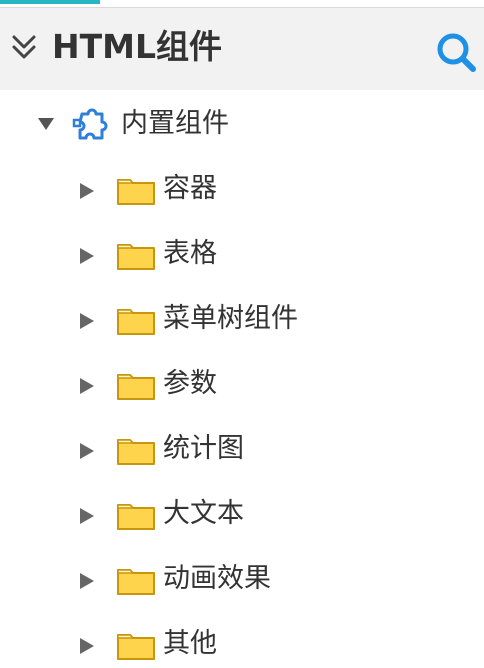  What do you see at coordinates (242, 49) in the screenshot?
I see `panel-header: HTML组件` at bounding box center [242, 49].